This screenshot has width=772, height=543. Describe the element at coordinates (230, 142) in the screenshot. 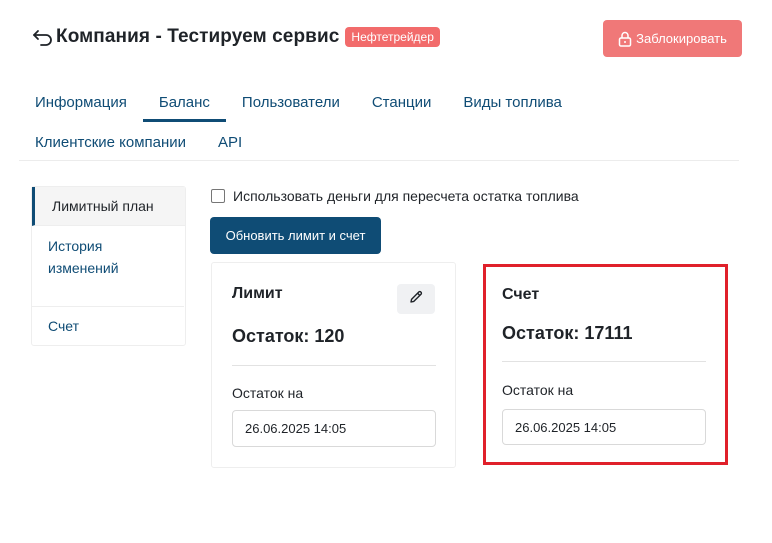

I see `tab-api: API` at that location.